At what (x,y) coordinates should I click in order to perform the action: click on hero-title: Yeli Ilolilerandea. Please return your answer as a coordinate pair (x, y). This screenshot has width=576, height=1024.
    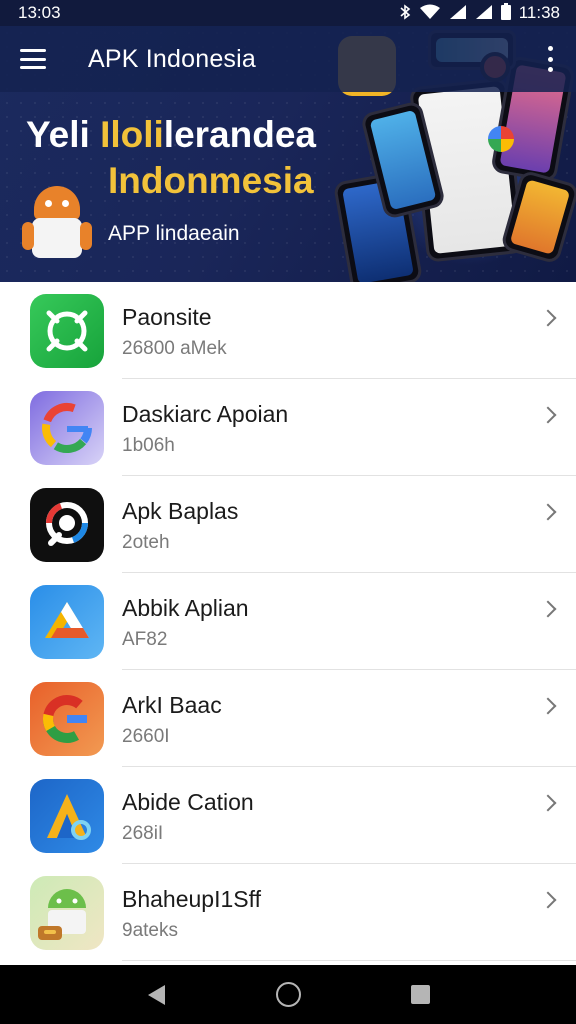
    Looking at the image, I should click on (171, 134).